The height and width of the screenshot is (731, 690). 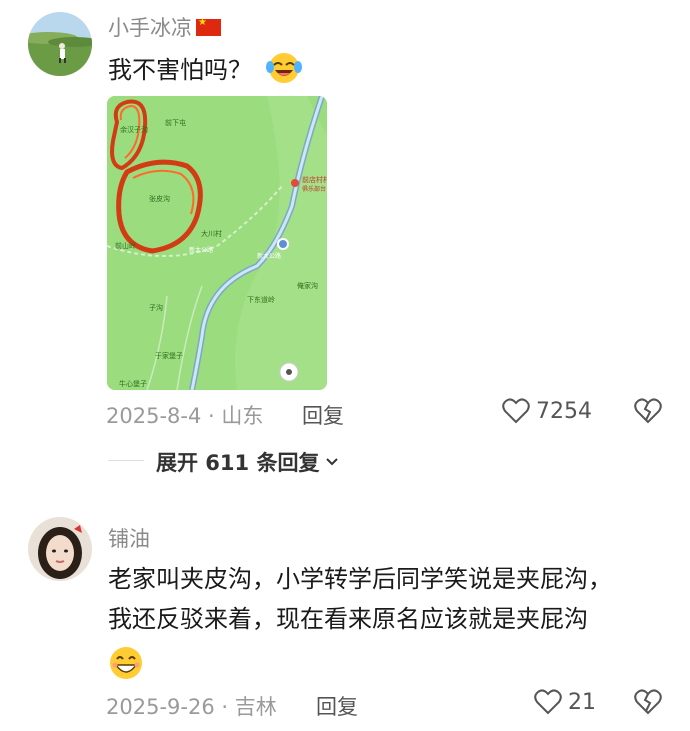 What do you see at coordinates (150, 28) in the screenshot?
I see `username-text: 小手冰凉` at bounding box center [150, 28].